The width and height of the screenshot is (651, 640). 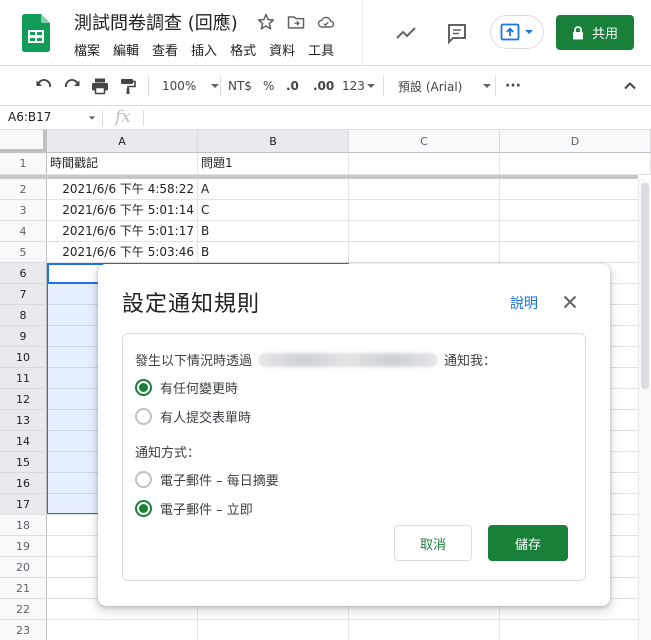 I want to click on cell-b5: B, so click(x=273, y=252).